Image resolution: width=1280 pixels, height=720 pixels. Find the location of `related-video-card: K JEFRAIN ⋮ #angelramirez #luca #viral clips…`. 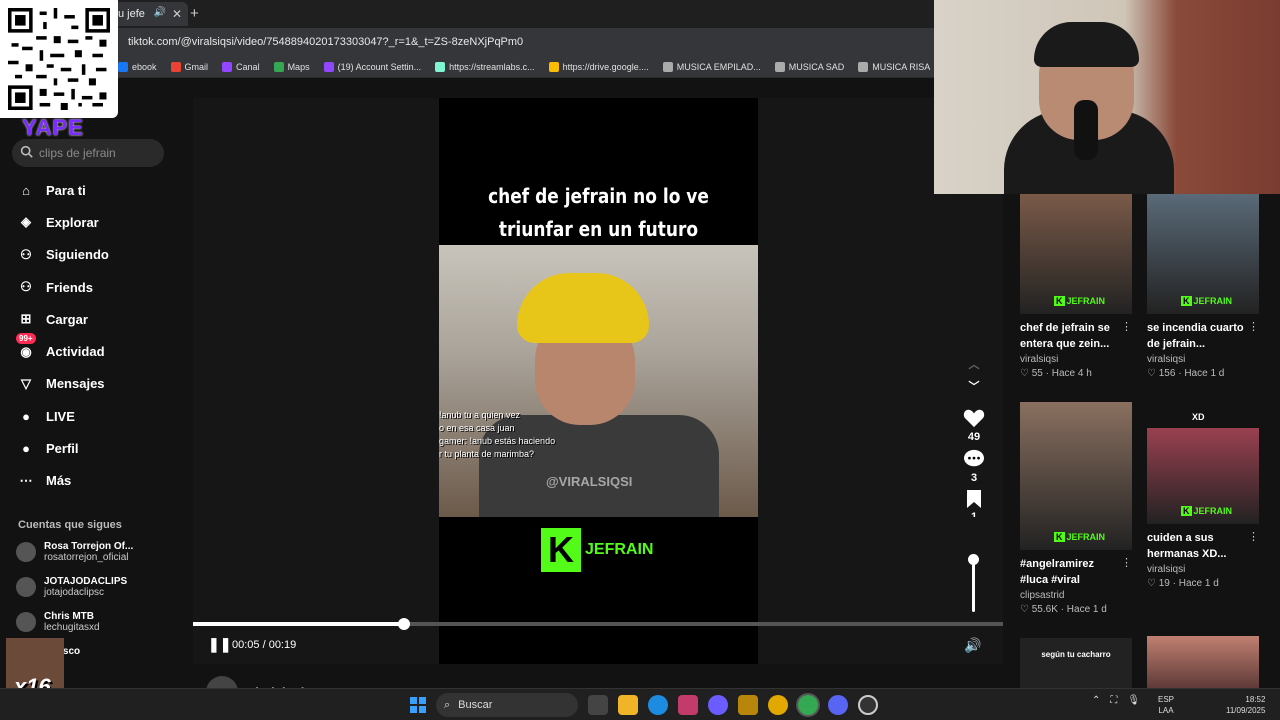

related-video-card: K JEFRAIN ⋮ #angelramirez #luca #viral clips… is located at coordinates (1076, 508).